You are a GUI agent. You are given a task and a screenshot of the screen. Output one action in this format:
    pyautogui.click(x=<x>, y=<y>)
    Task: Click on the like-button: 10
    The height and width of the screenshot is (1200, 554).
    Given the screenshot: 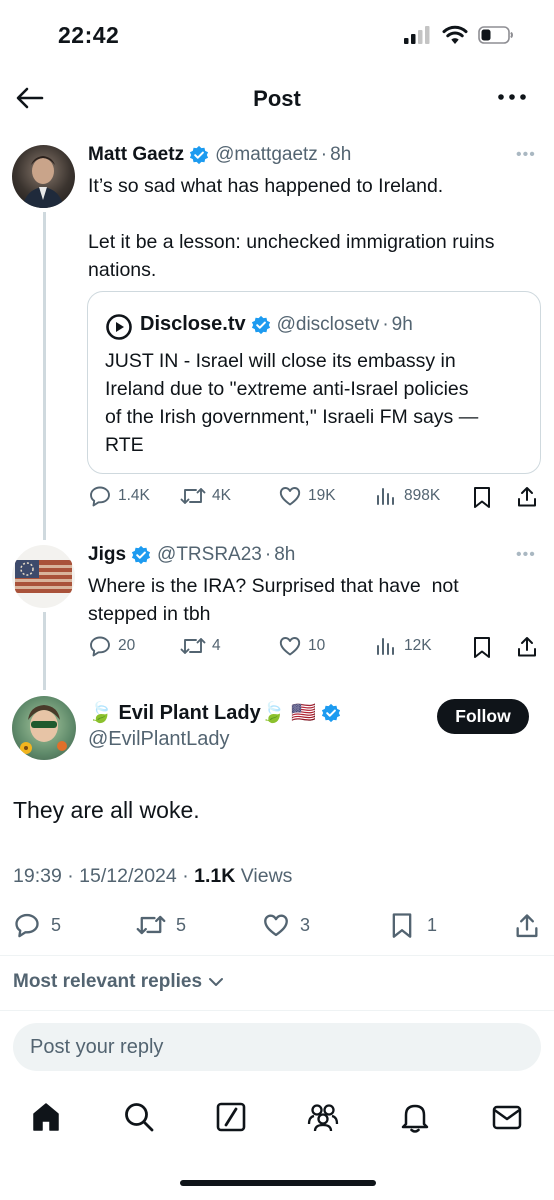 What is the action you would take?
    pyautogui.click(x=301, y=646)
    